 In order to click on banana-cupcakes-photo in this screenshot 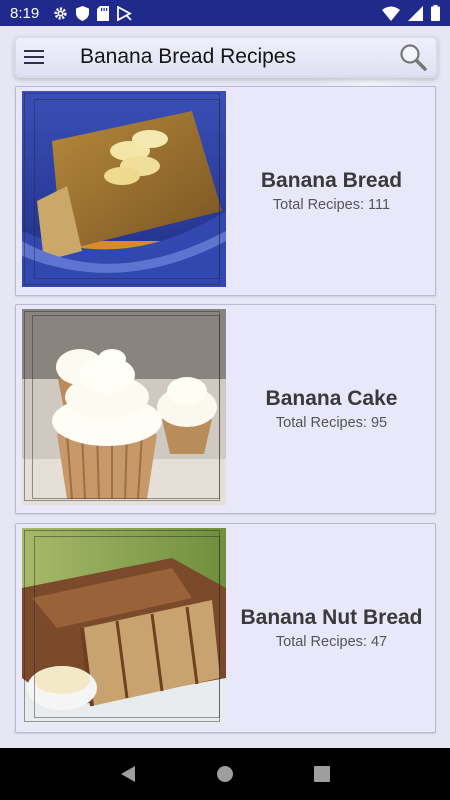, I will do `click(124, 407)`.